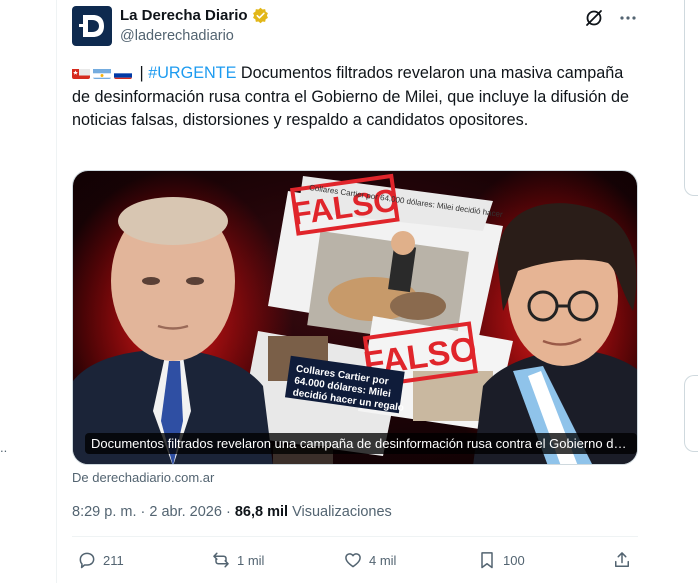 This screenshot has width=698, height=583. I want to click on avatar, so click(92, 26).